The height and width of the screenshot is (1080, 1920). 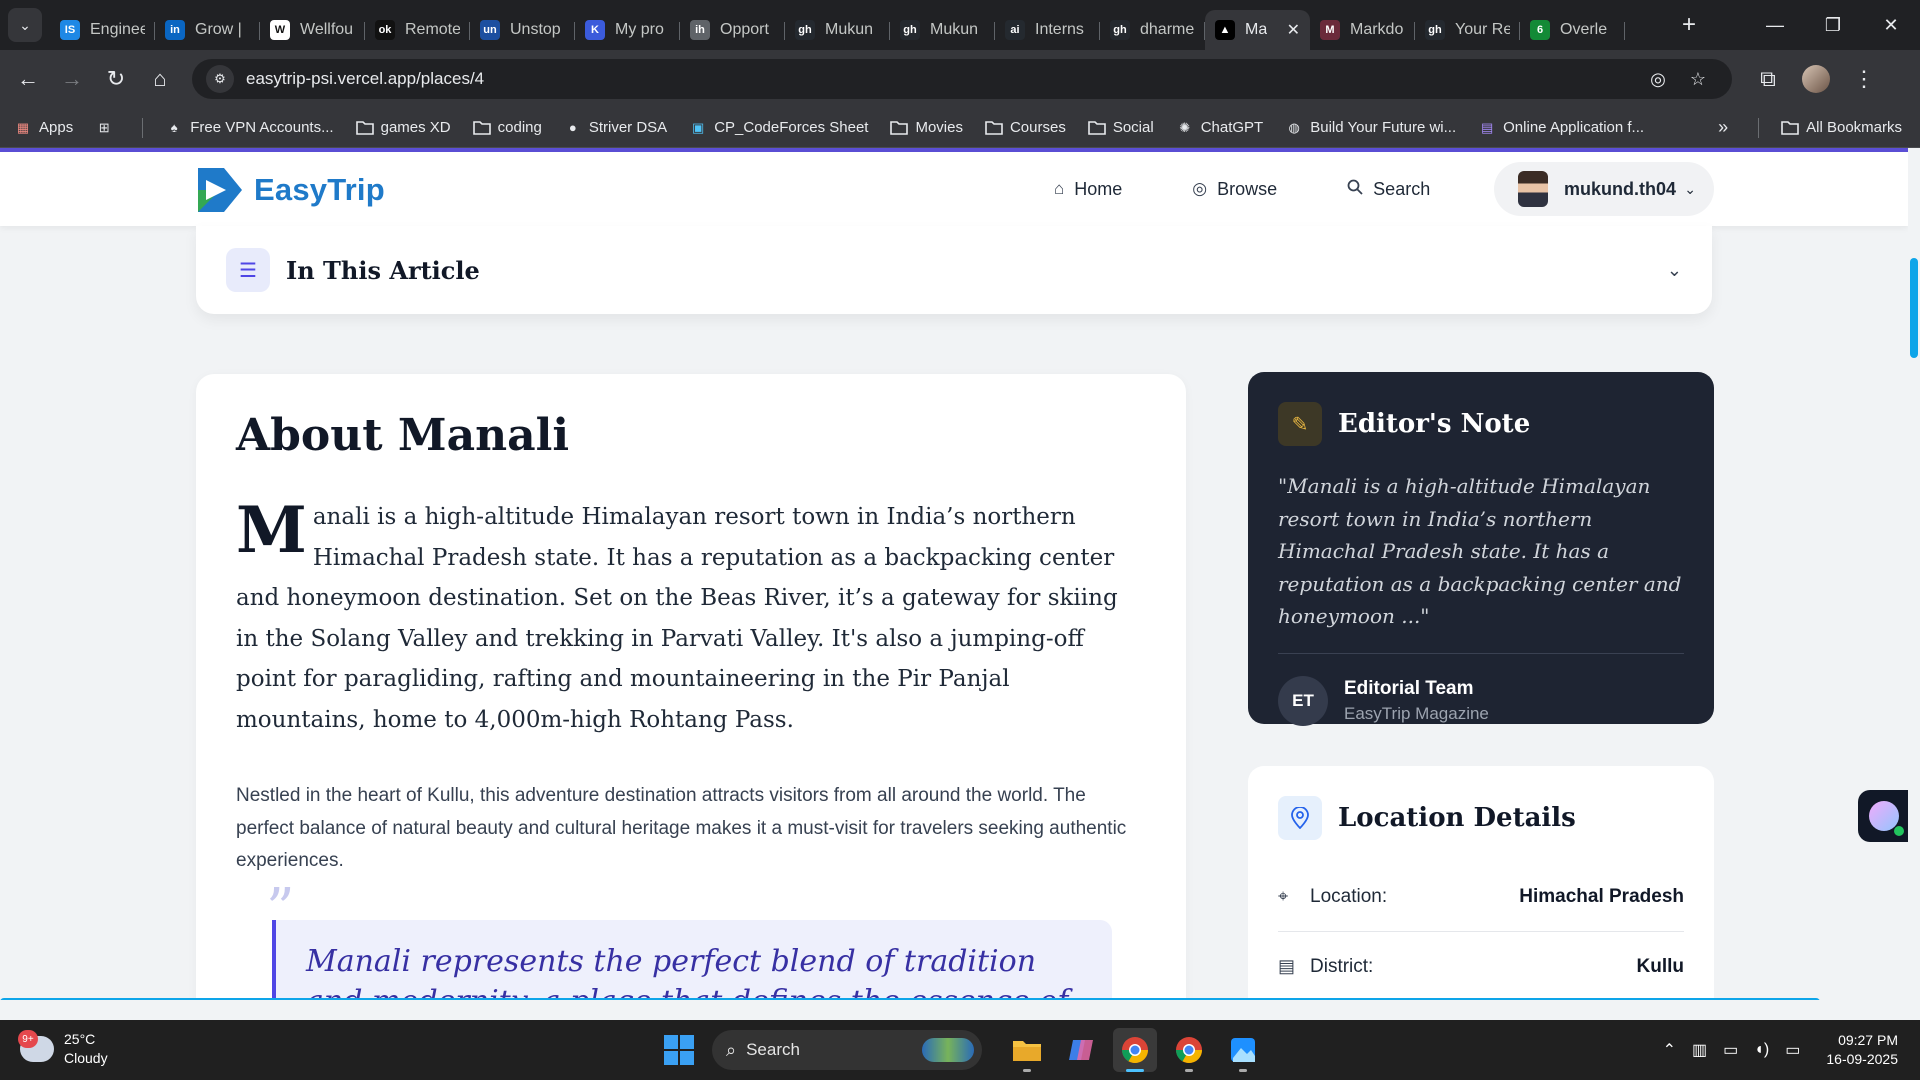 What do you see at coordinates (1047, 30) in the screenshot?
I see `browser-tab: ai Interns` at bounding box center [1047, 30].